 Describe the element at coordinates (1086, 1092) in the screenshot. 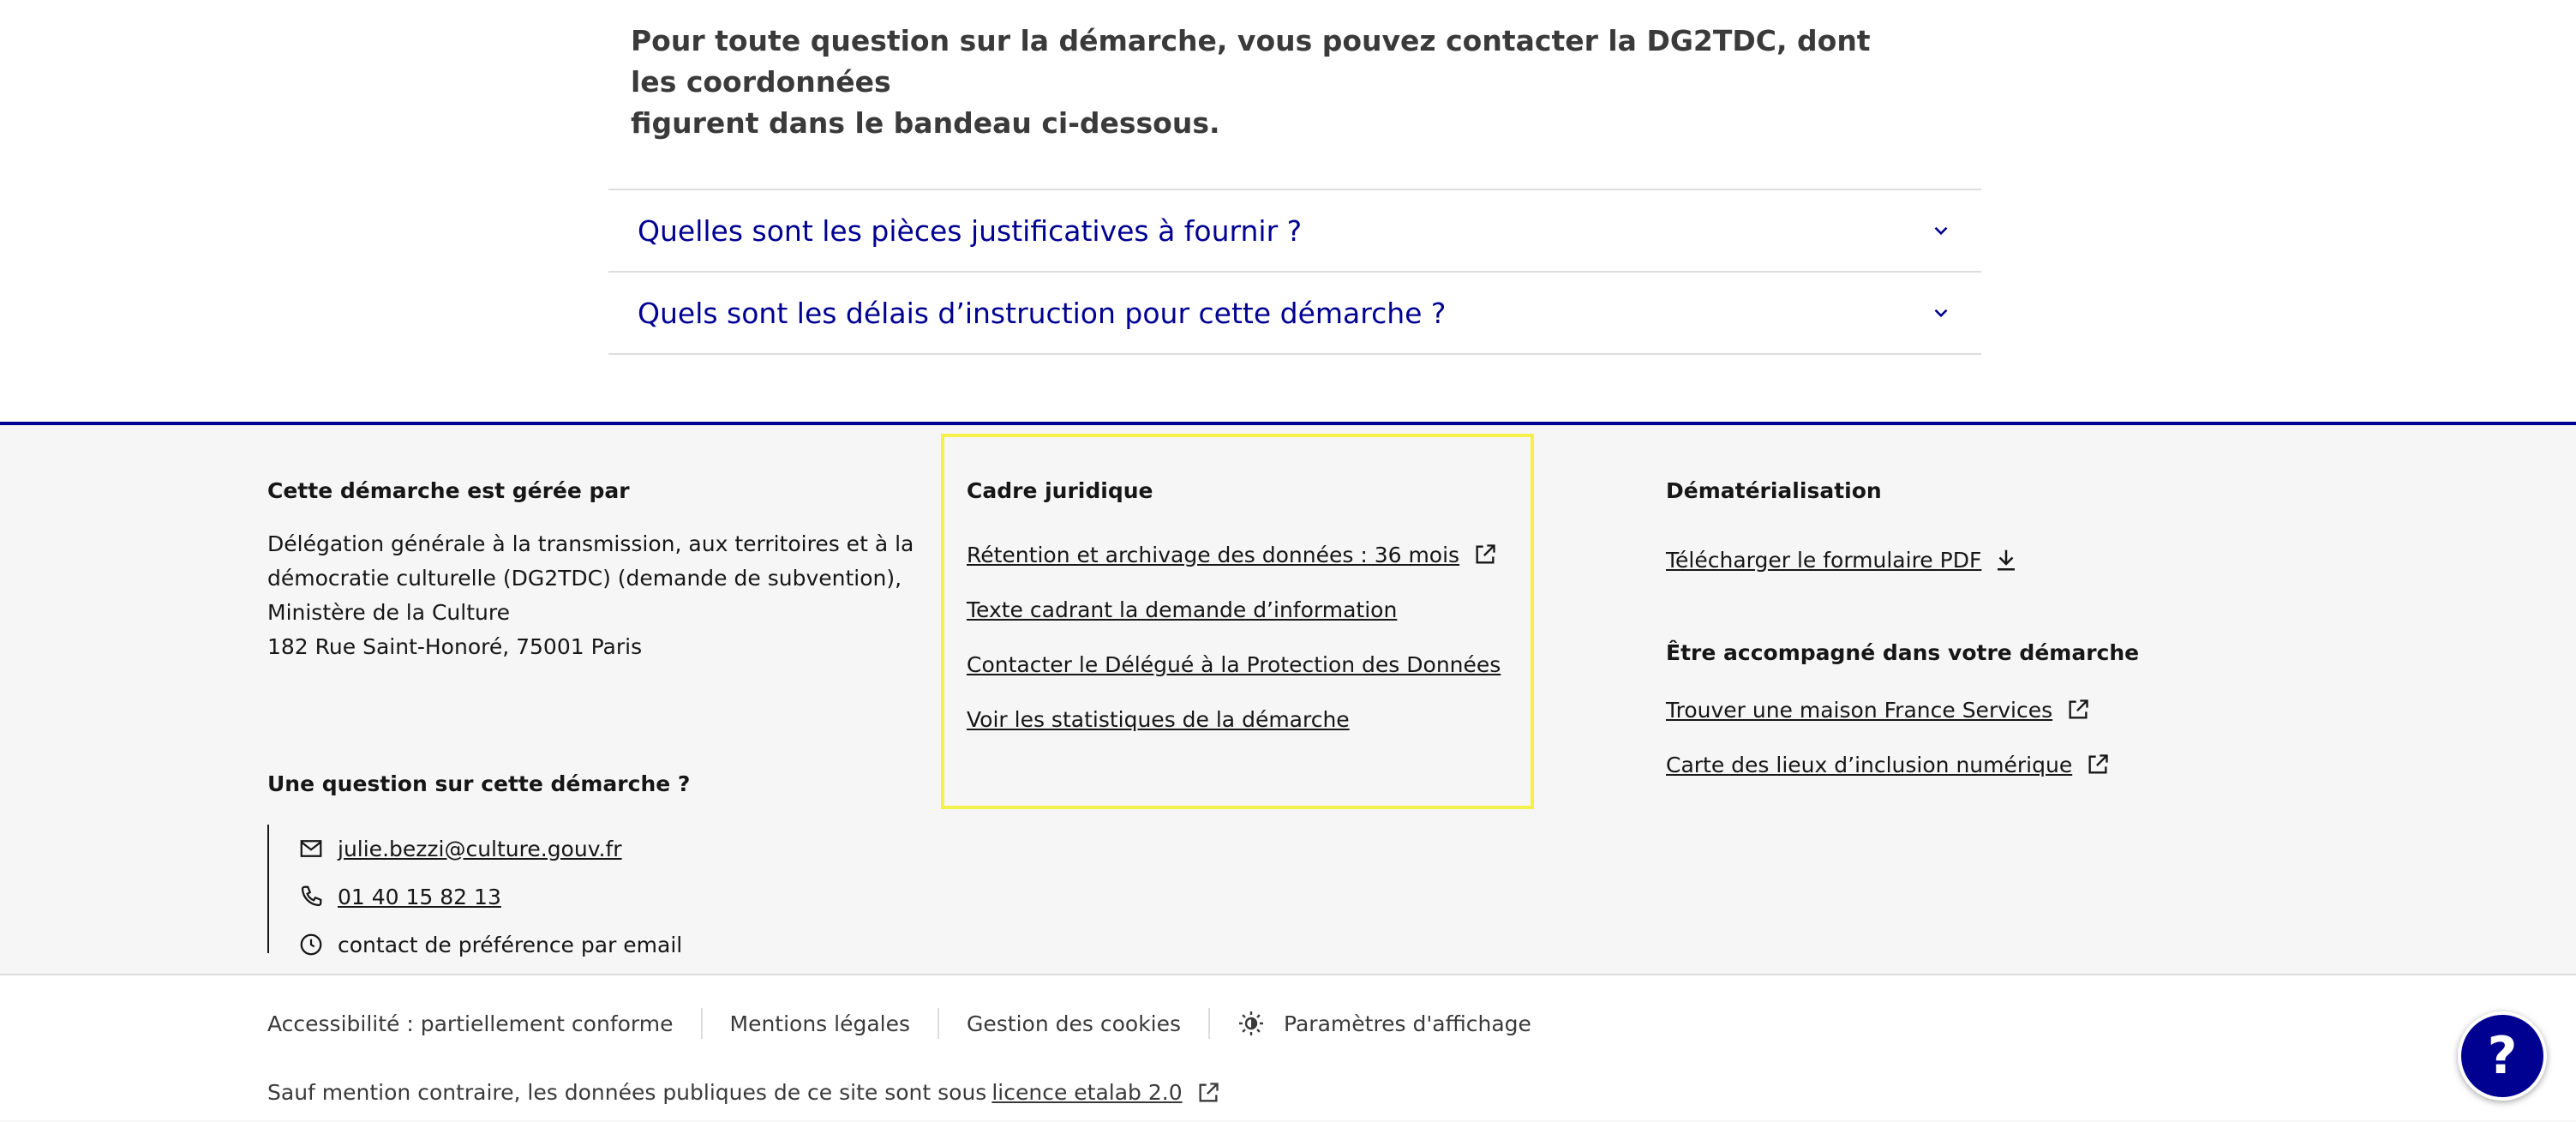

I see `licence-etalab-link: licence etalab 2.0` at that location.